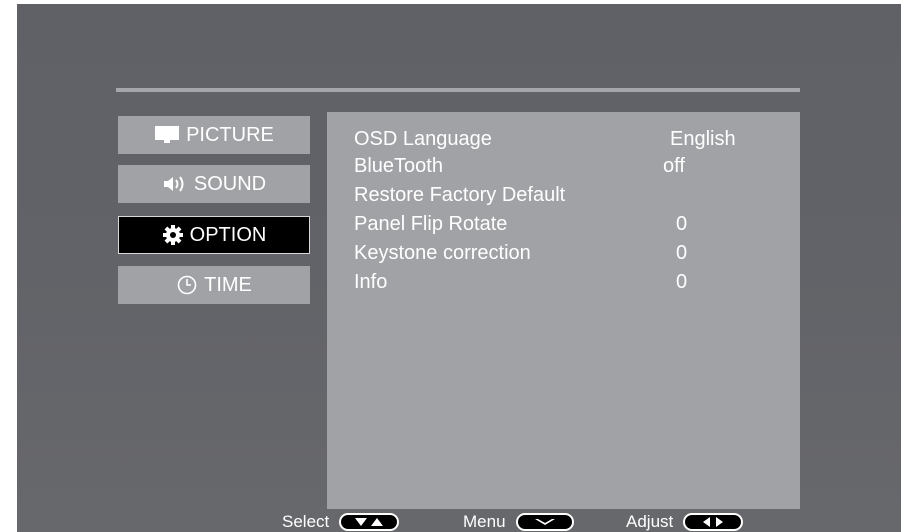 Image resolution: width=901 pixels, height=532 pixels. What do you see at coordinates (460, 195) in the screenshot?
I see `option-label: Restore Factory Default` at bounding box center [460, 195].